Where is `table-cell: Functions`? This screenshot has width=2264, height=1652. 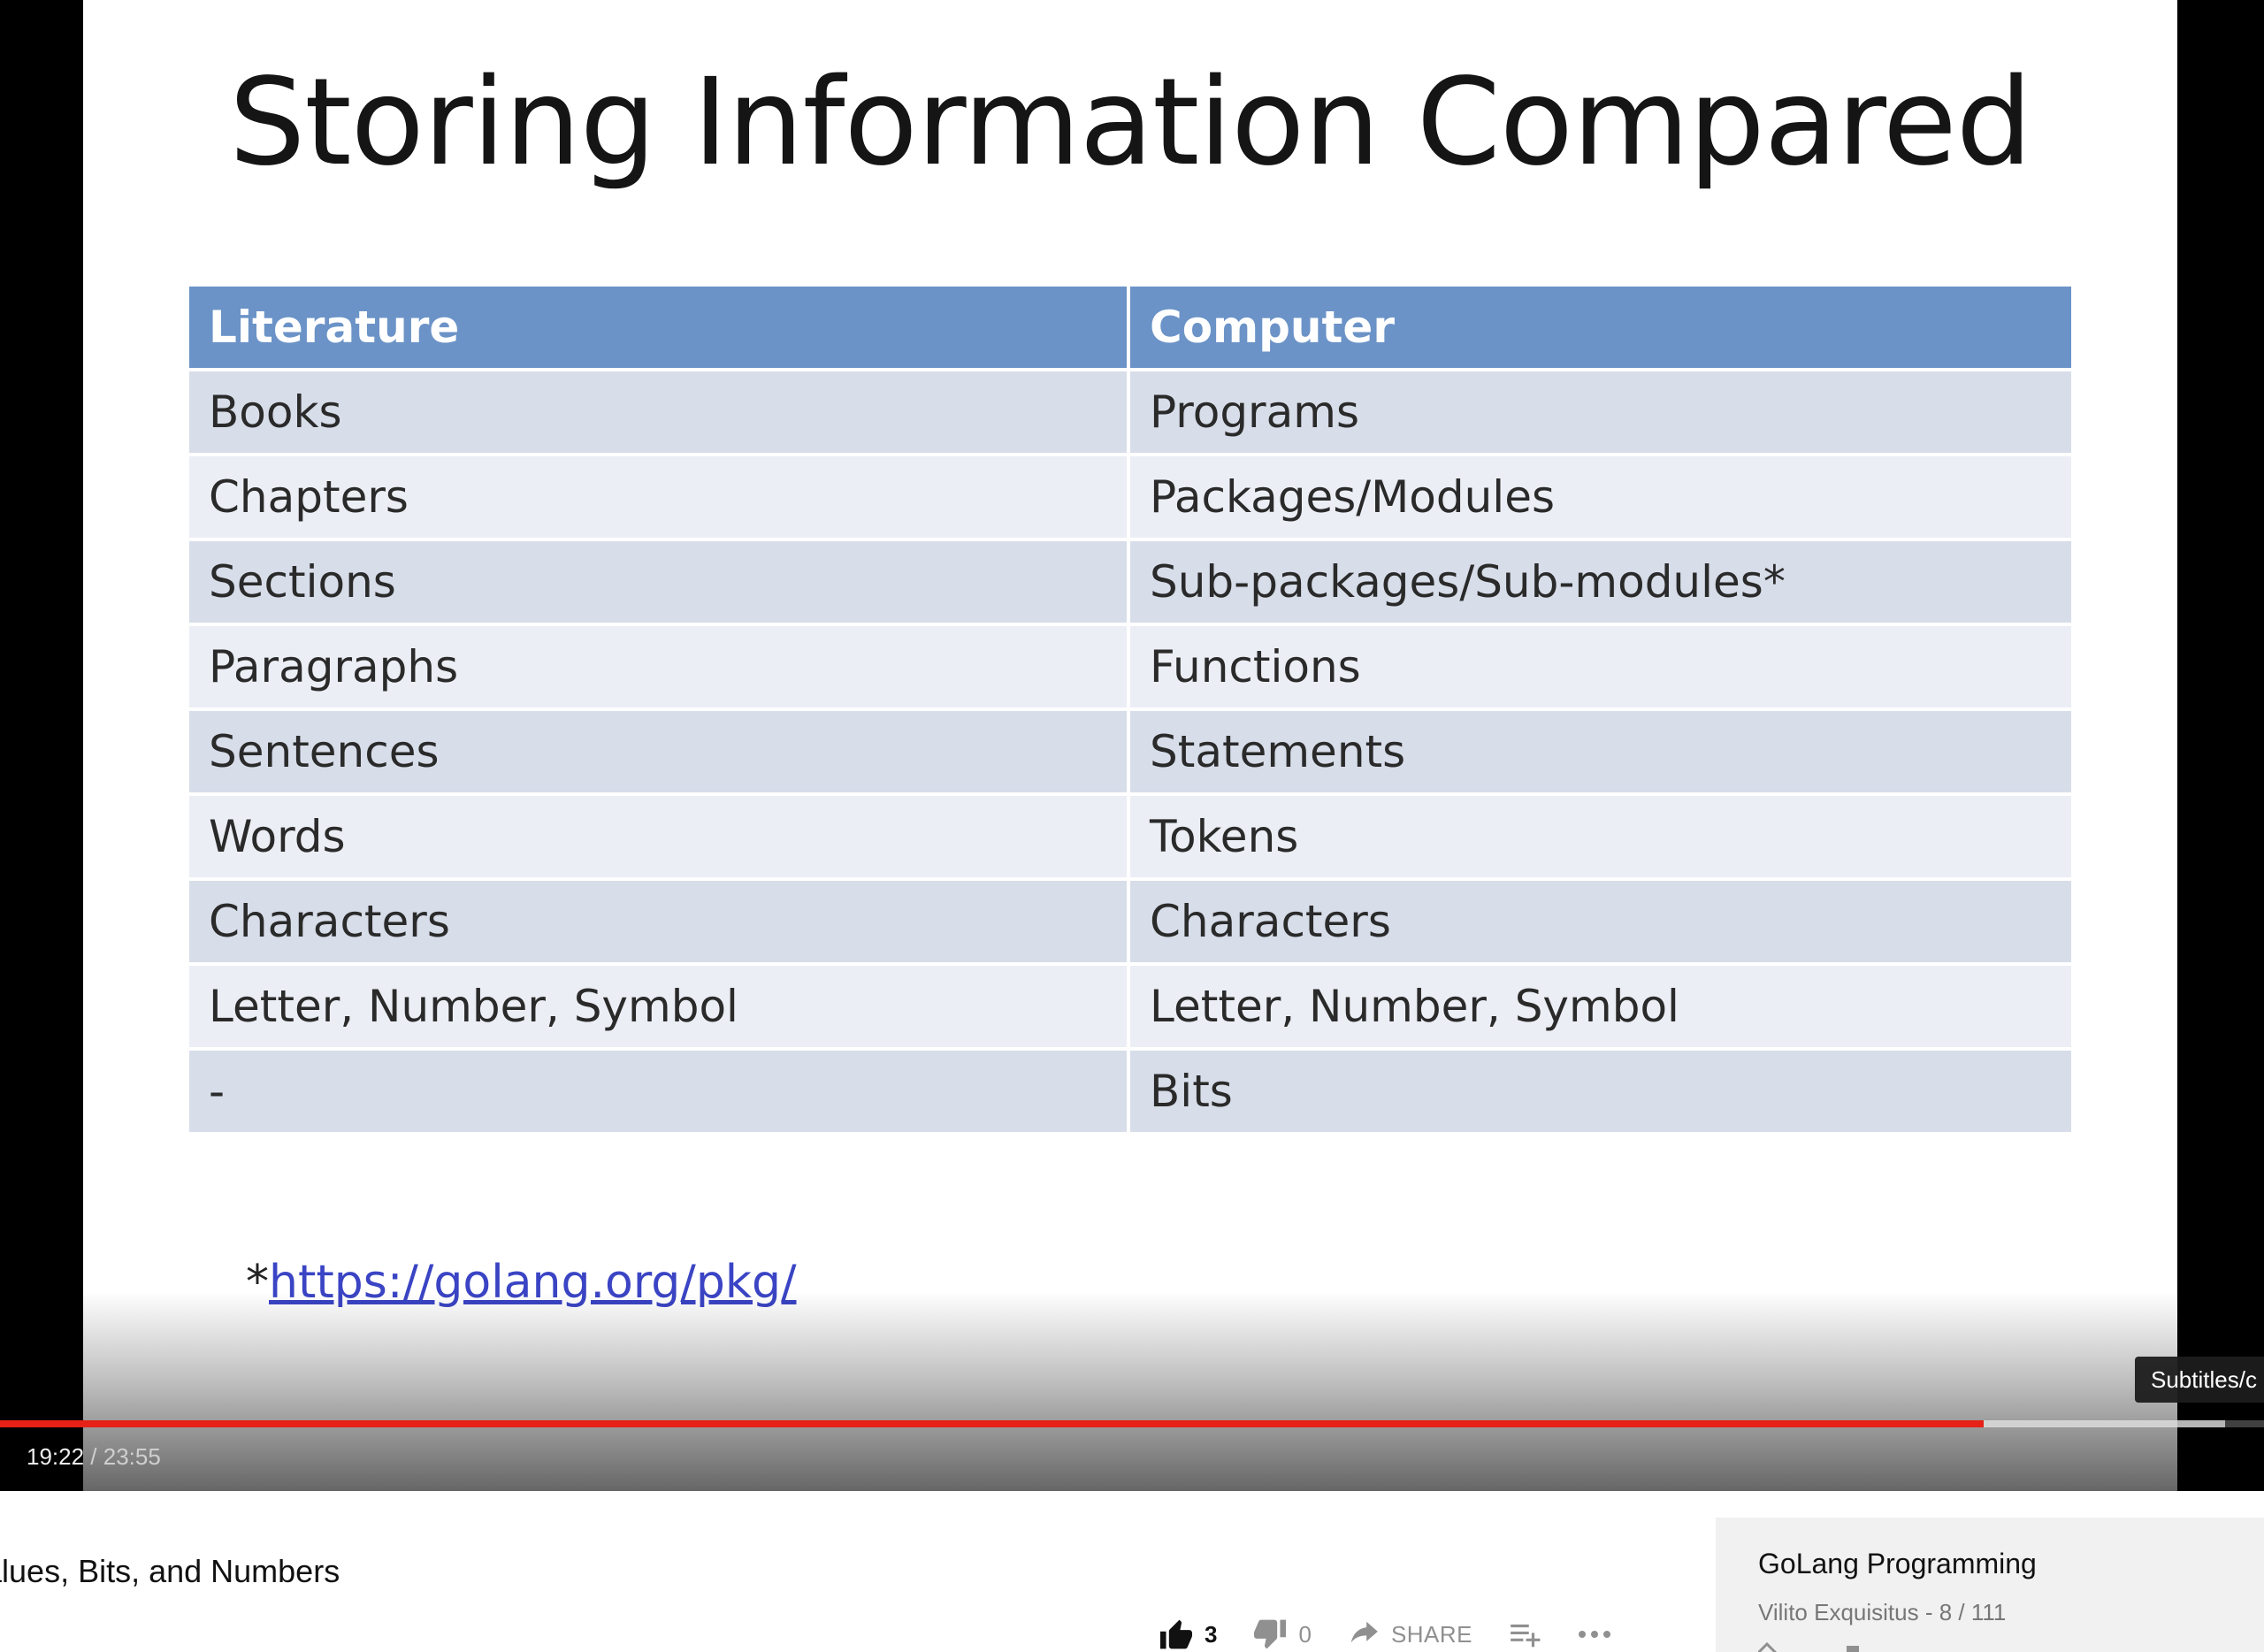 table-cell: Functions is located at coordinates (1601, 666).